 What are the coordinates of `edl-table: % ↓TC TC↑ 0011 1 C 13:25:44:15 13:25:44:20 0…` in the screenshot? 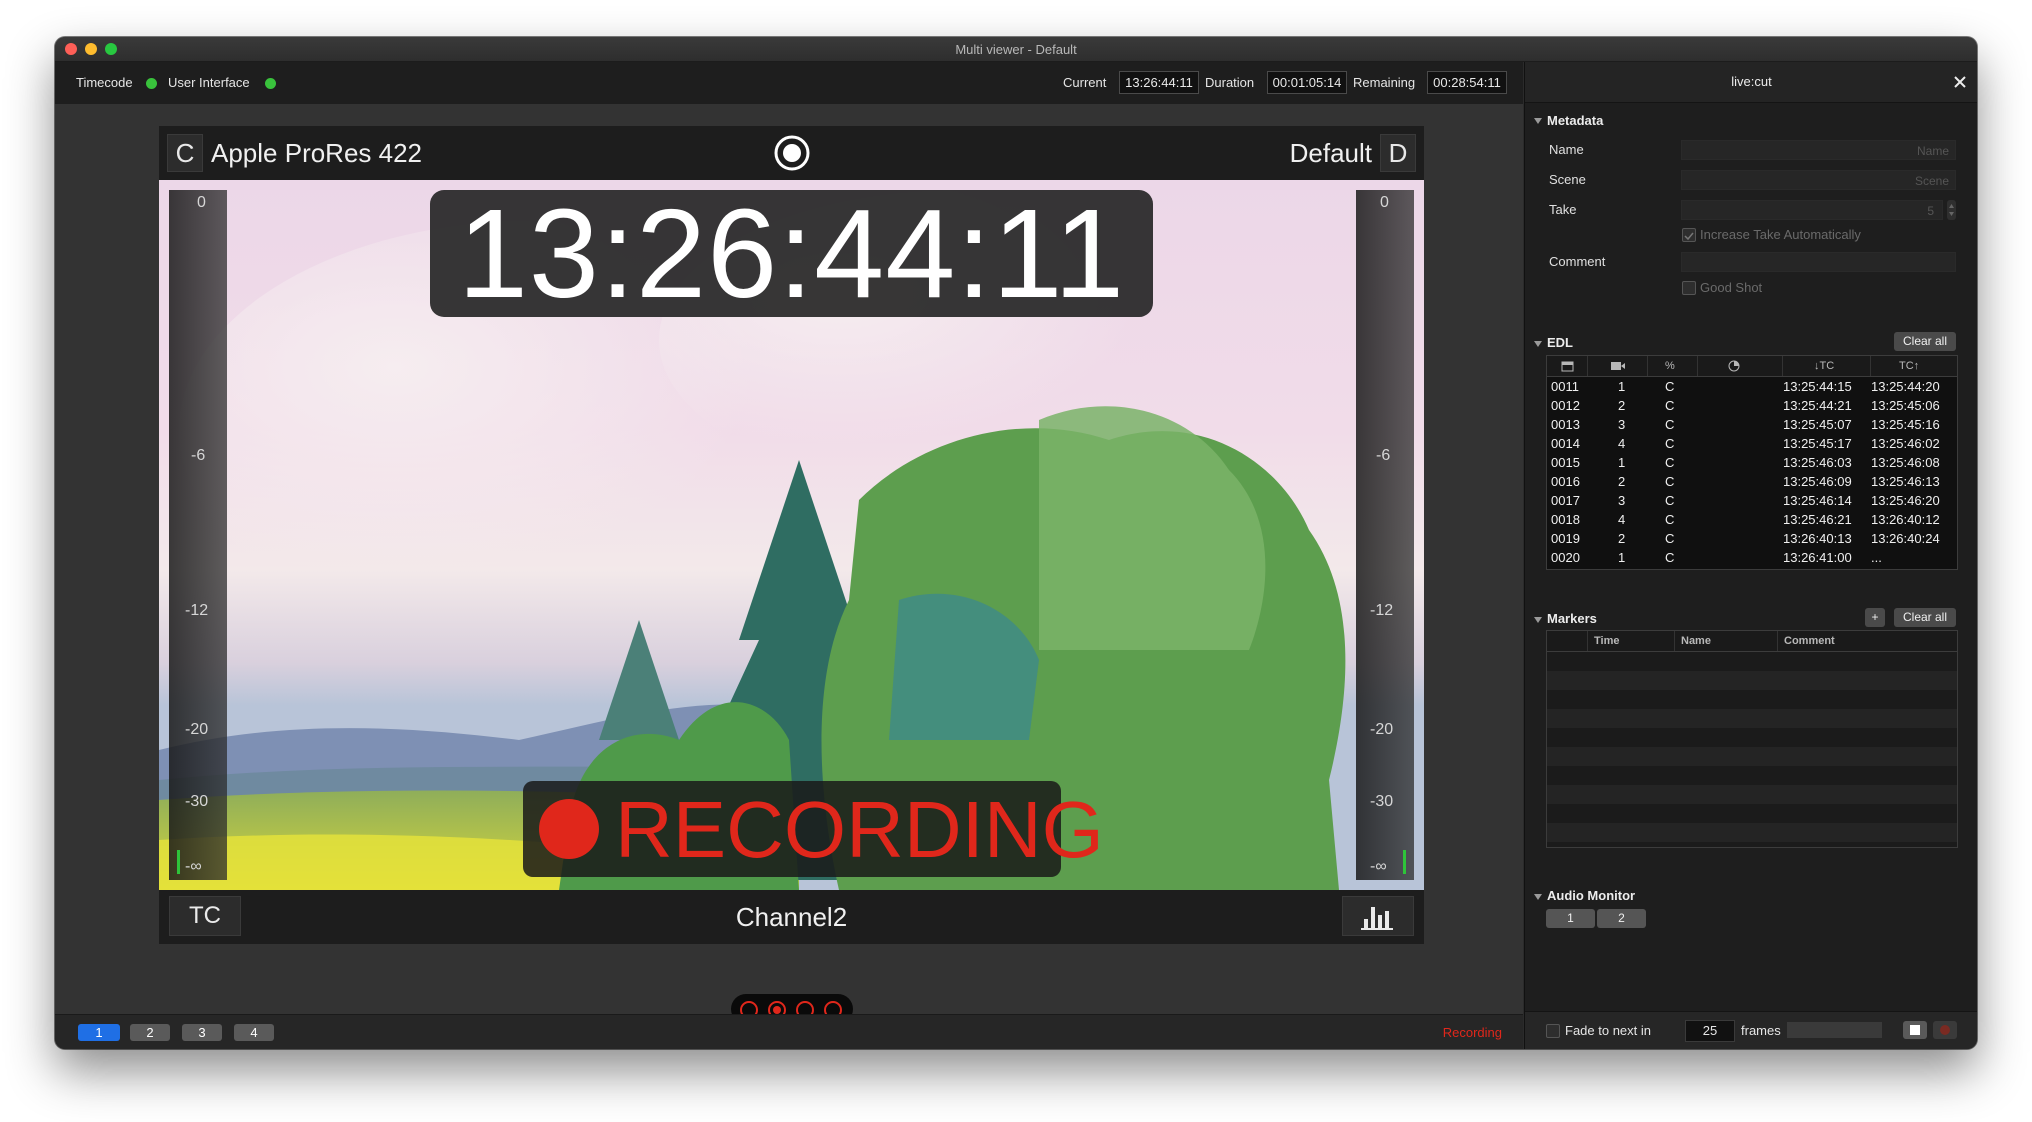 It's located at (1752, 462).